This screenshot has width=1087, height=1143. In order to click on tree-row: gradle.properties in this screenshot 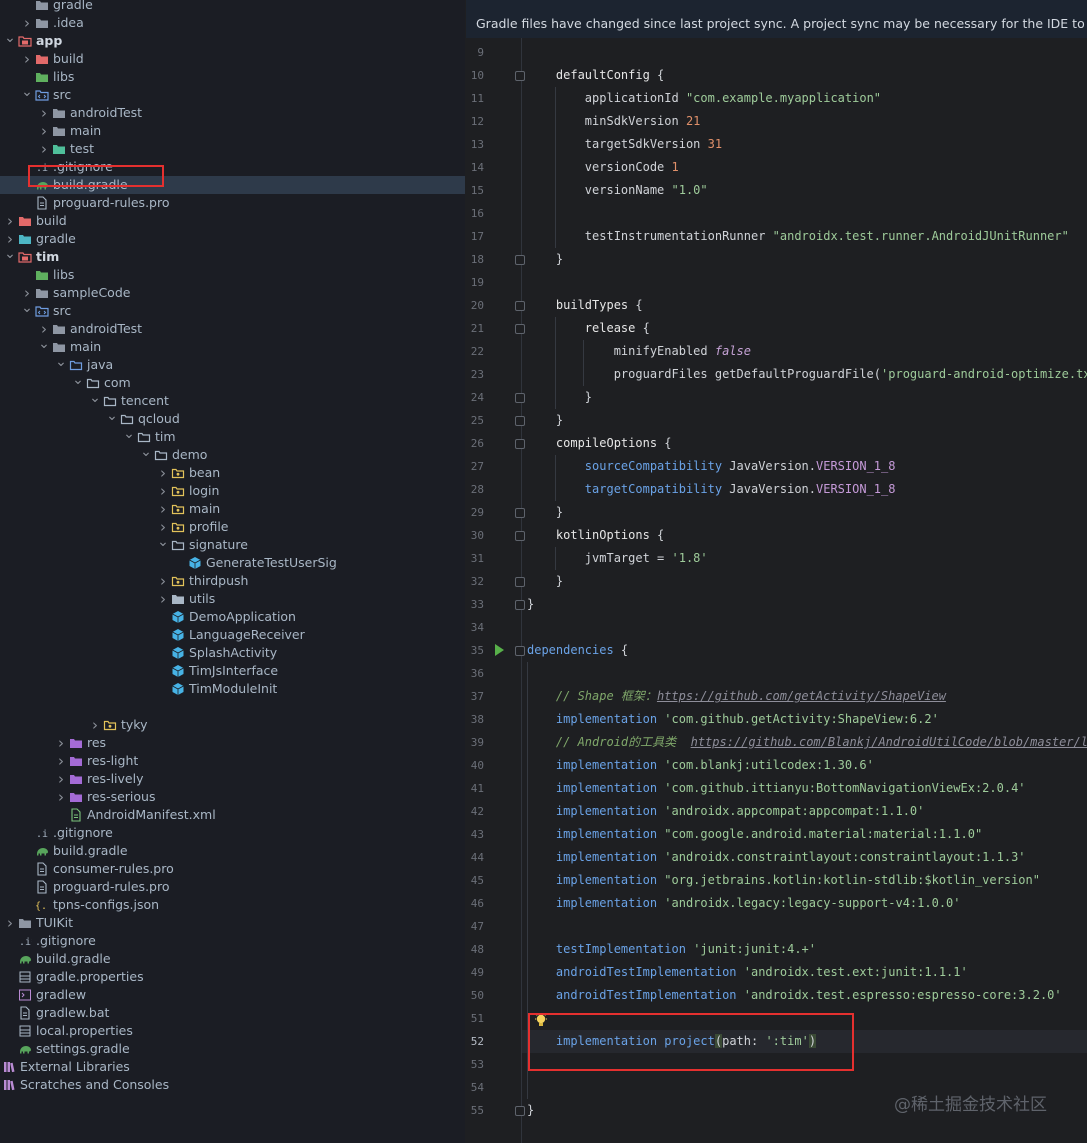, I will do `click(232, 977)`.